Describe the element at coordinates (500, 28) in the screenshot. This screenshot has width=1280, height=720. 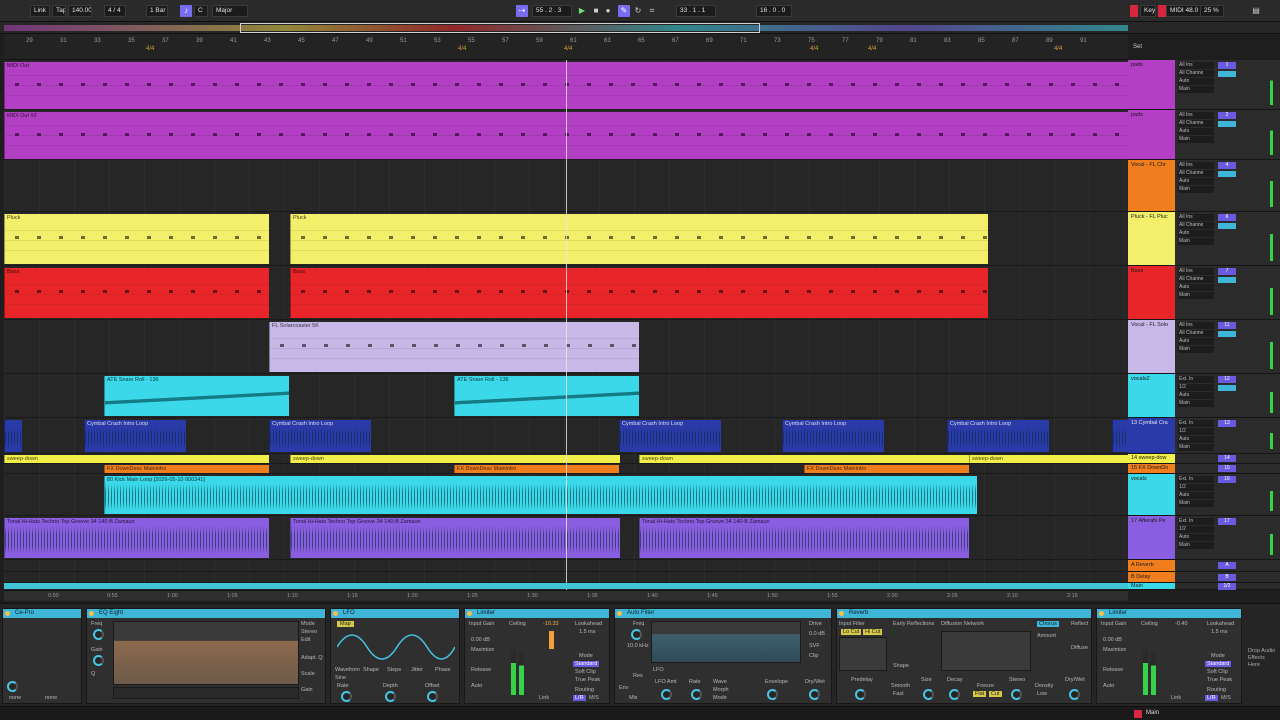
I see `overview-selection` at that location.